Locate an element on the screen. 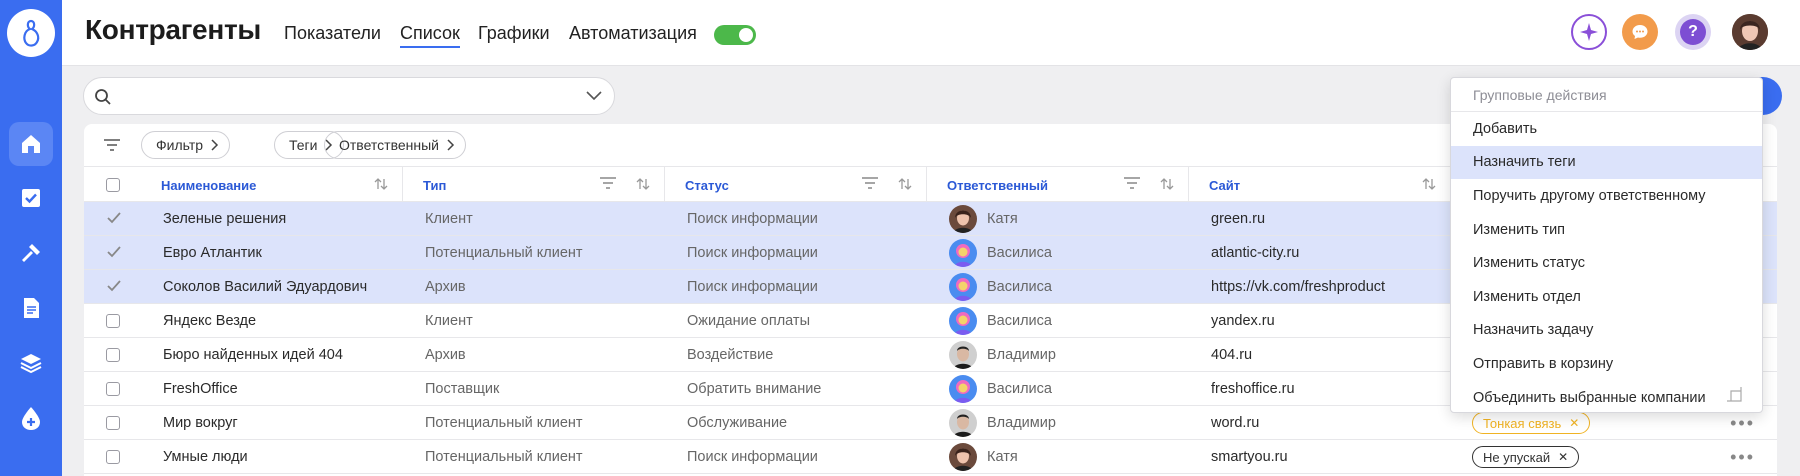 The width and height of the screenshot is (1800, 476). cell-name: Умные люди is located at coordinates (205, 456).